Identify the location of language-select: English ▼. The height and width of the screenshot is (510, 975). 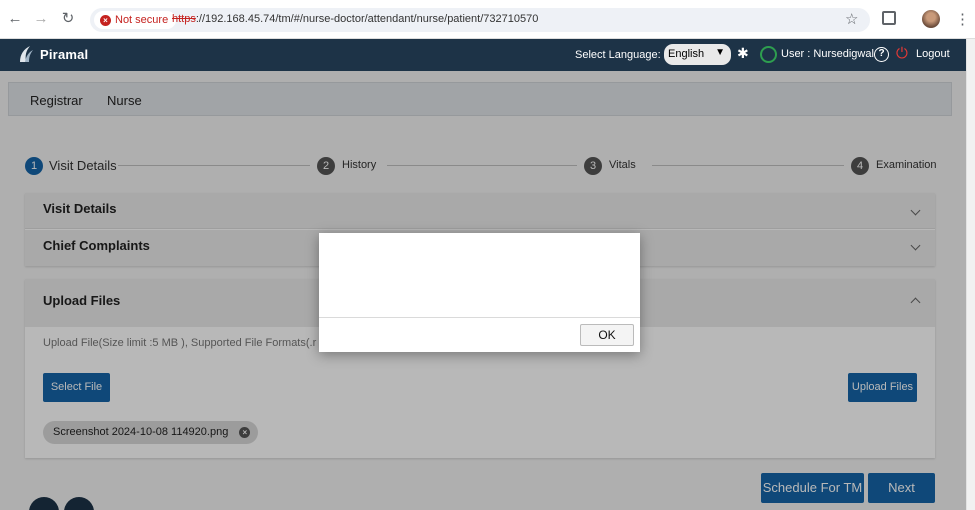
(697, 54).